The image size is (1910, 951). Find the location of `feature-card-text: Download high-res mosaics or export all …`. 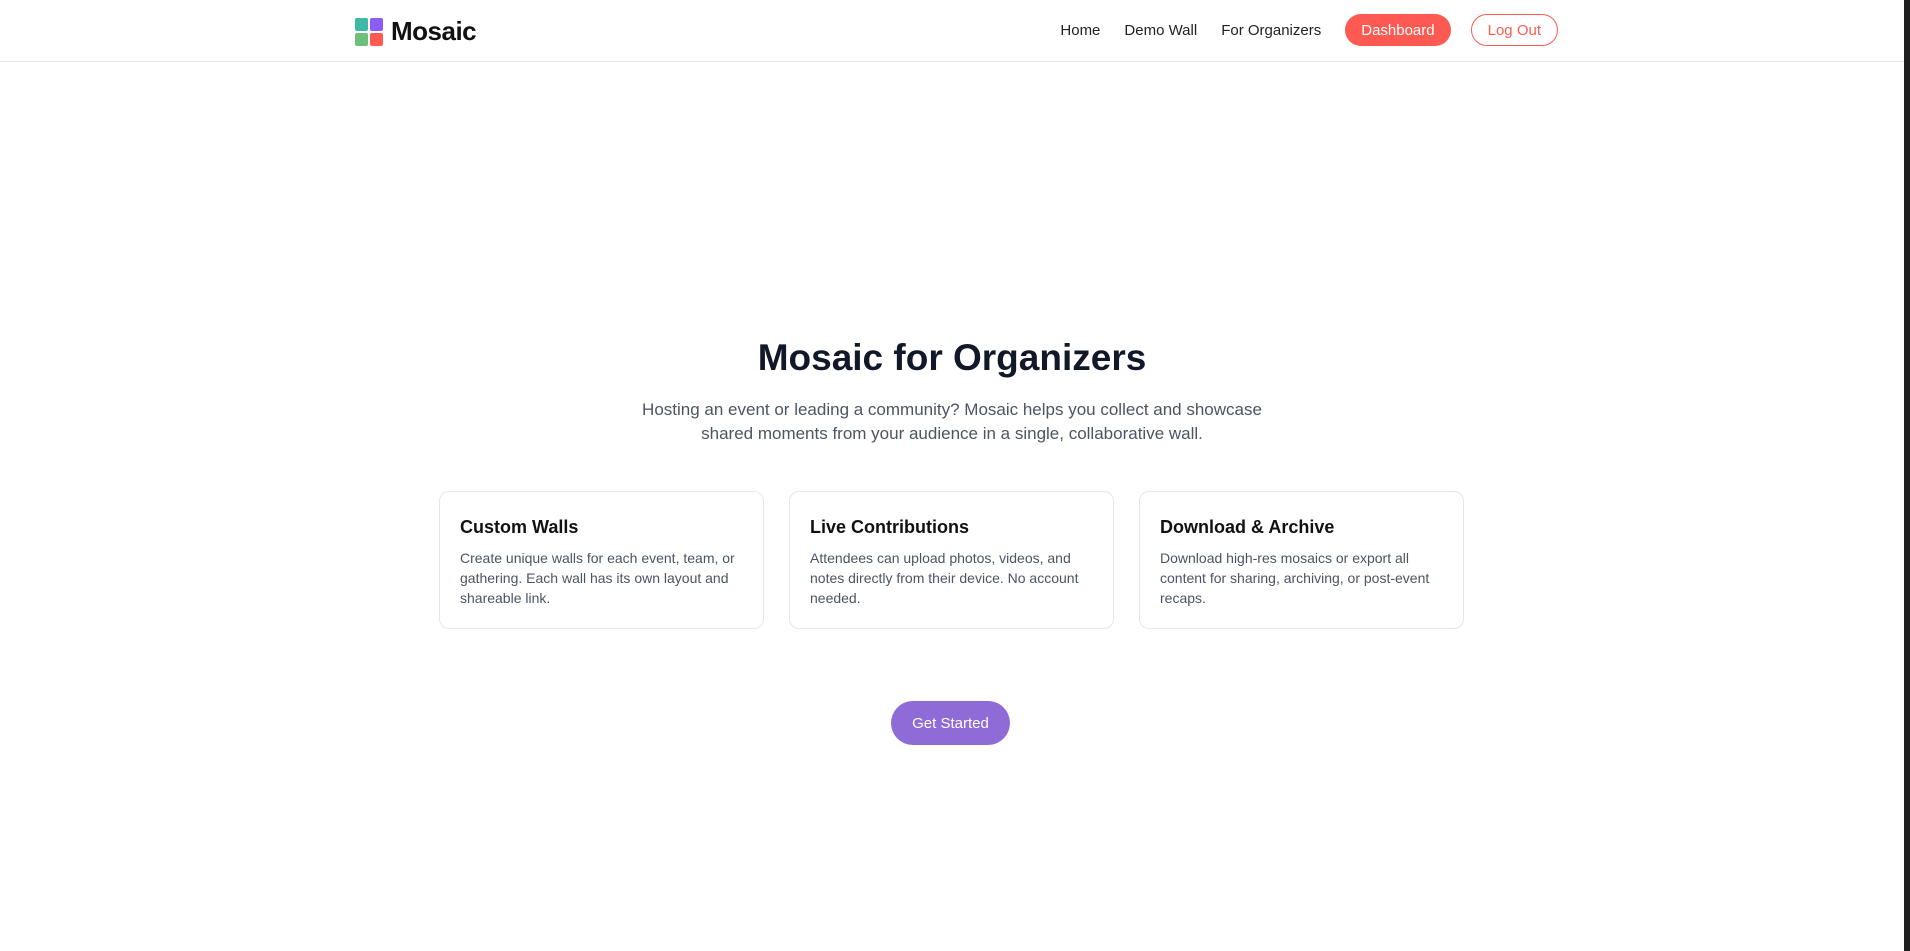

feature-card-text: Download high-res mosaics or export all … is located at coordinates (1295, 578).